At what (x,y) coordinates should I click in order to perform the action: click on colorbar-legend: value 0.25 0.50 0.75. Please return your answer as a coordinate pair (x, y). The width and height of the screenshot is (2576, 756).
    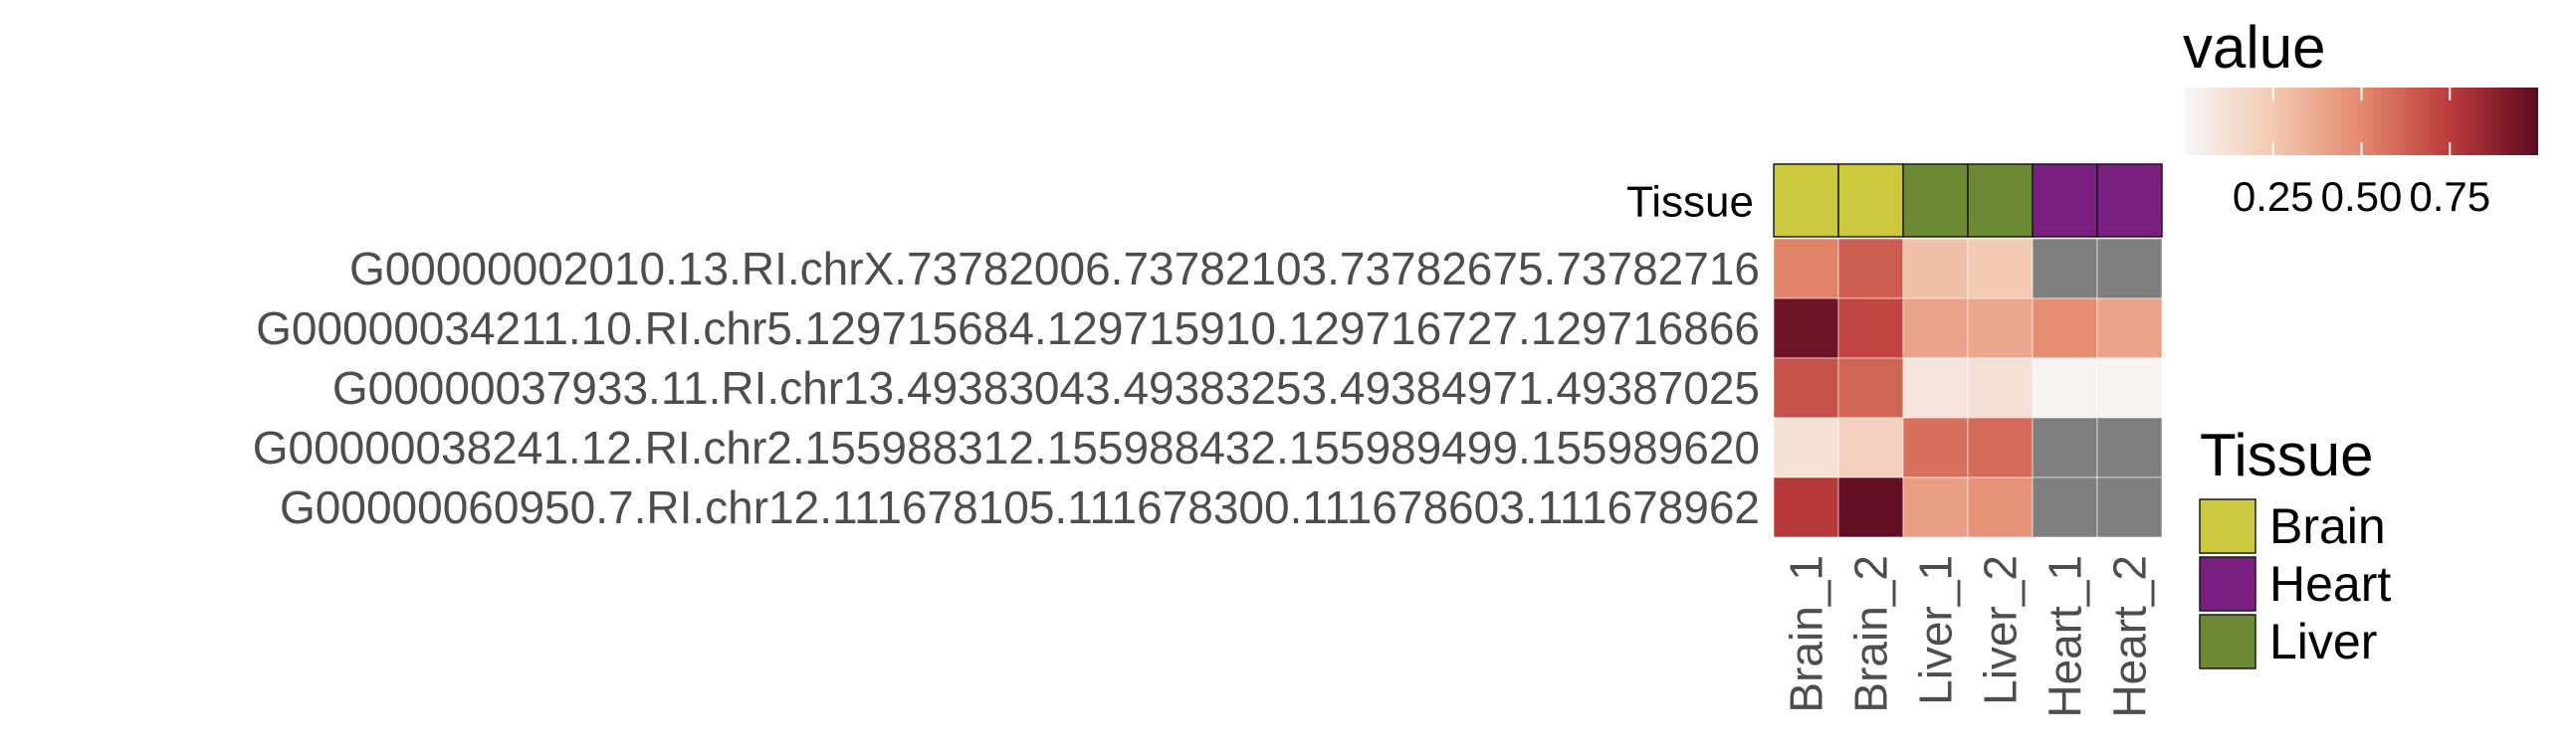
    Looking at the image, I should click on (2360, 117).